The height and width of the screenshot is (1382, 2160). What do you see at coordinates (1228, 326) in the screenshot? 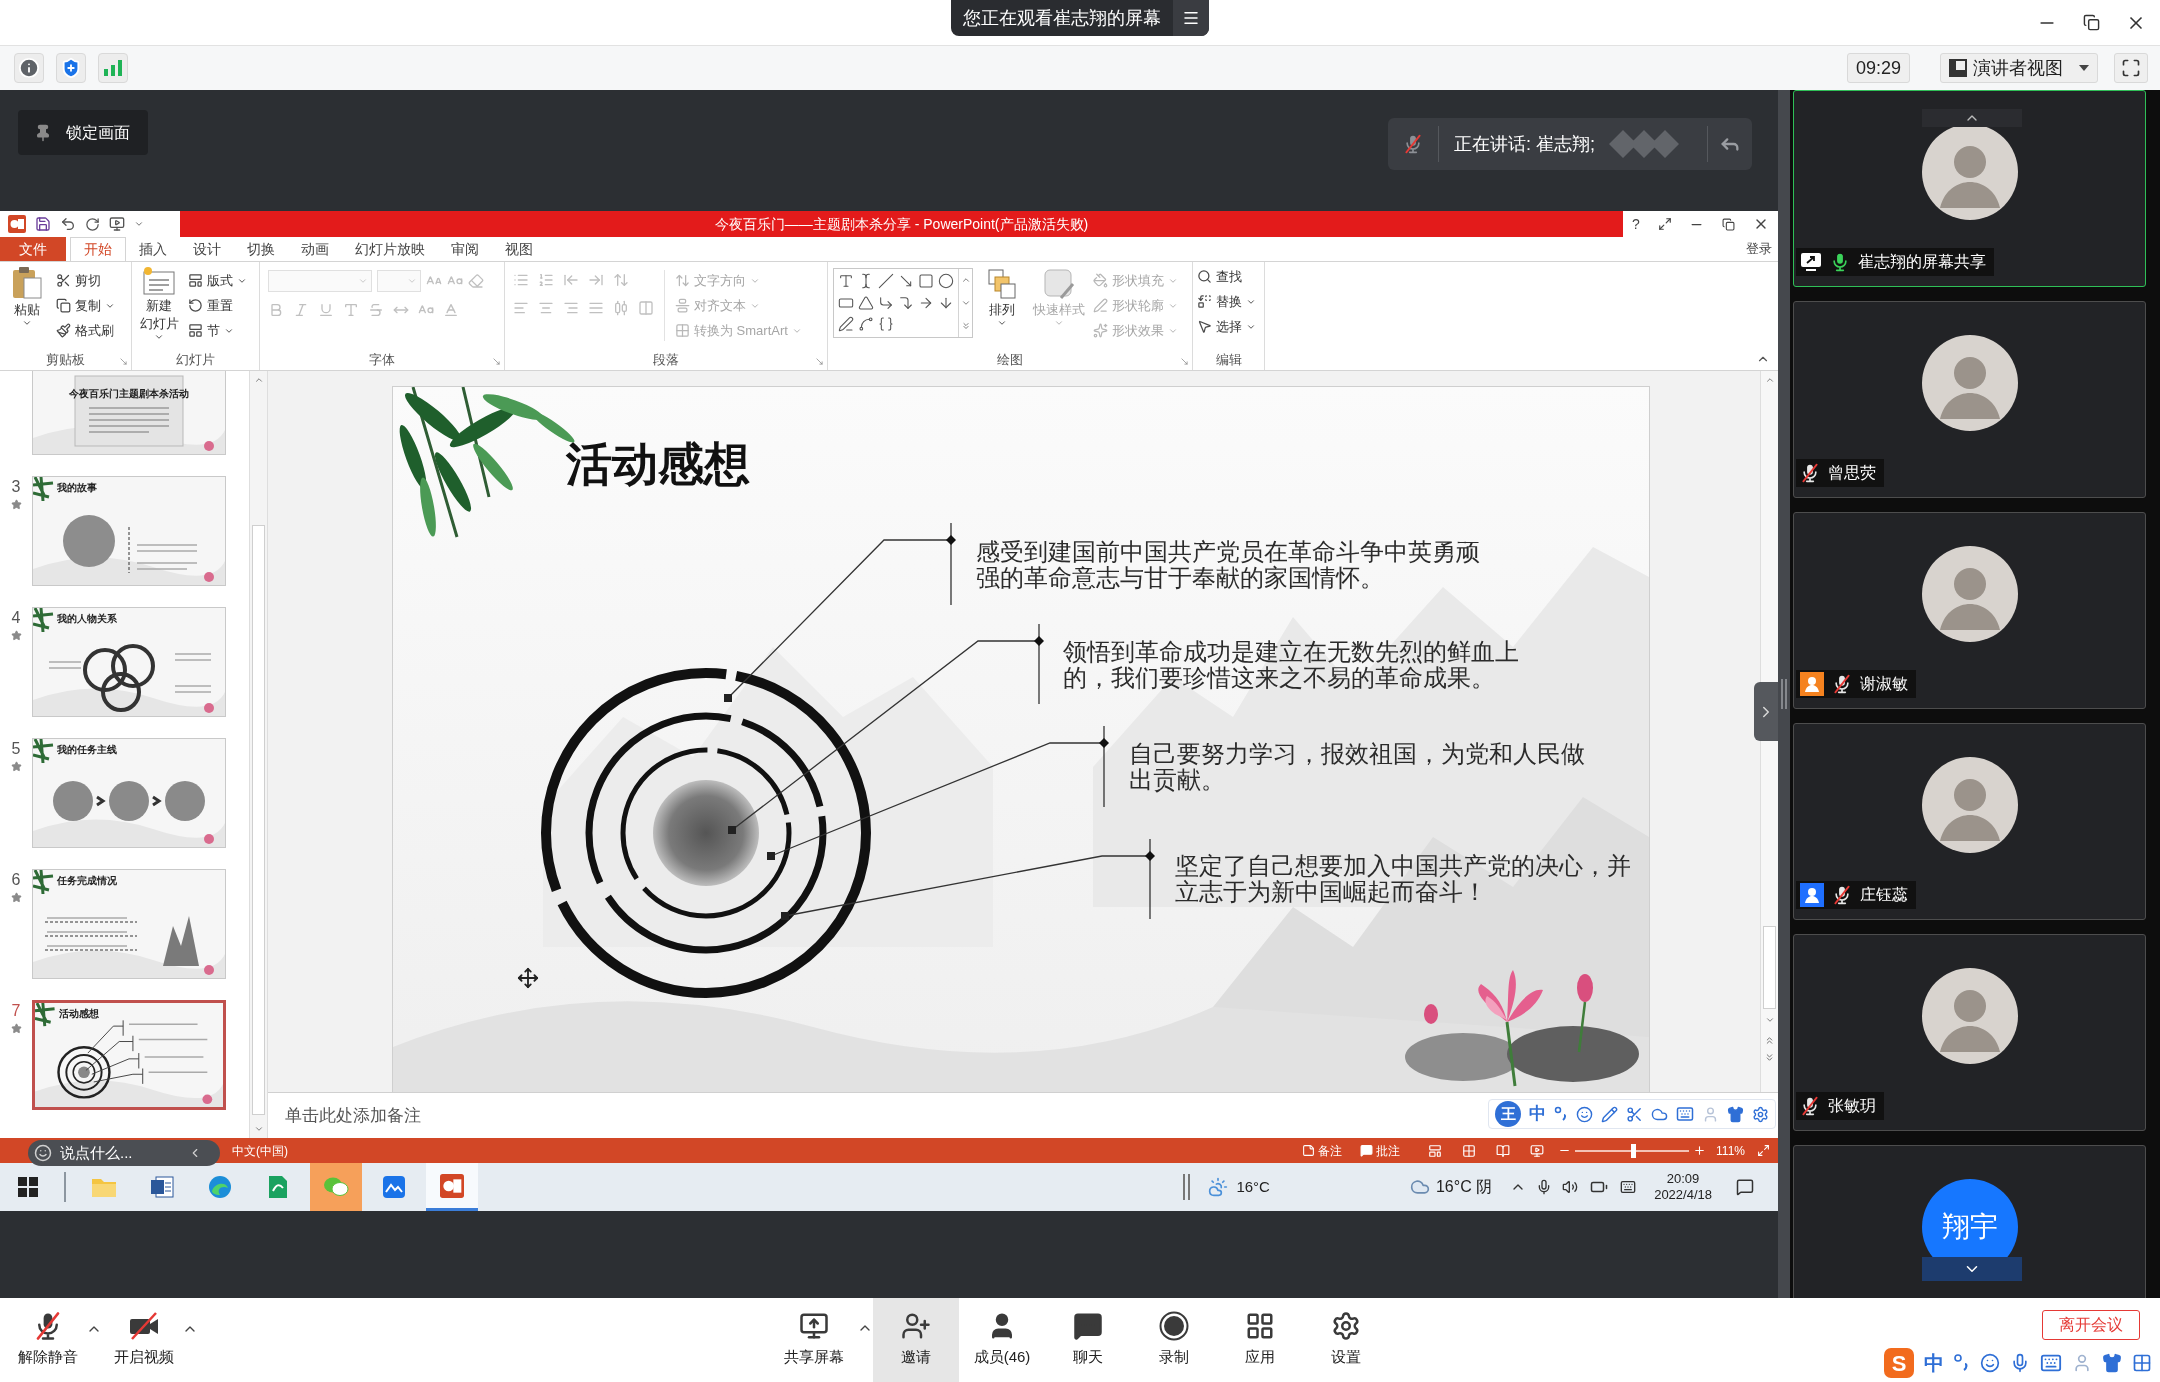
I see `select-button: 选择` at bounding box center [1228, 326].